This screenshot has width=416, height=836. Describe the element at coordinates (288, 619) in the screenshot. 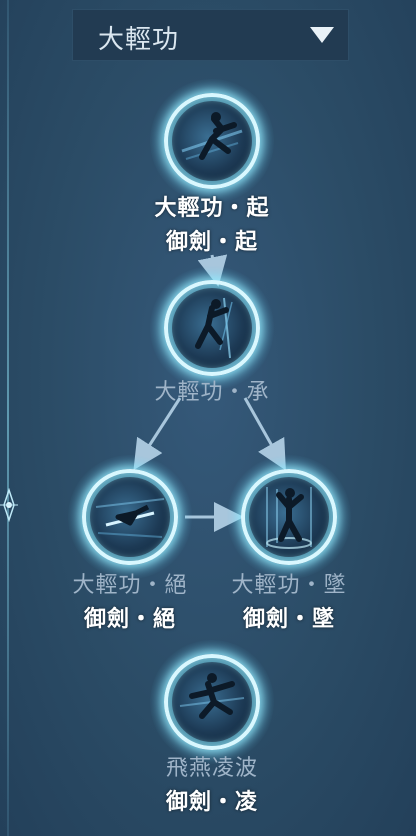

I see `skill-sub-zhui: 御劍・墜` at that location.